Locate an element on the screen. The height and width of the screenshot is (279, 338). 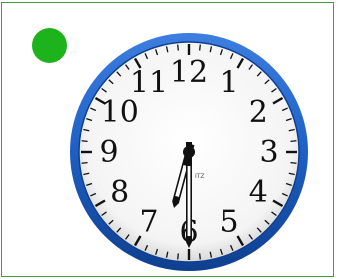
numeral-12: 12 is located at coordinates (189, 72).